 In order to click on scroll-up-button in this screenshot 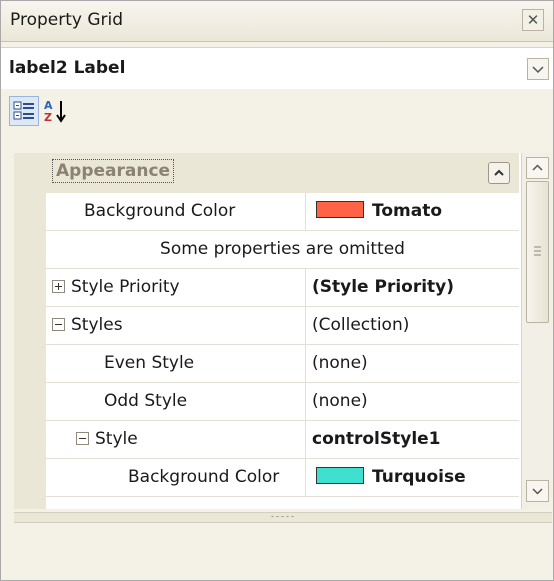, I will do `click(537, 168)`.